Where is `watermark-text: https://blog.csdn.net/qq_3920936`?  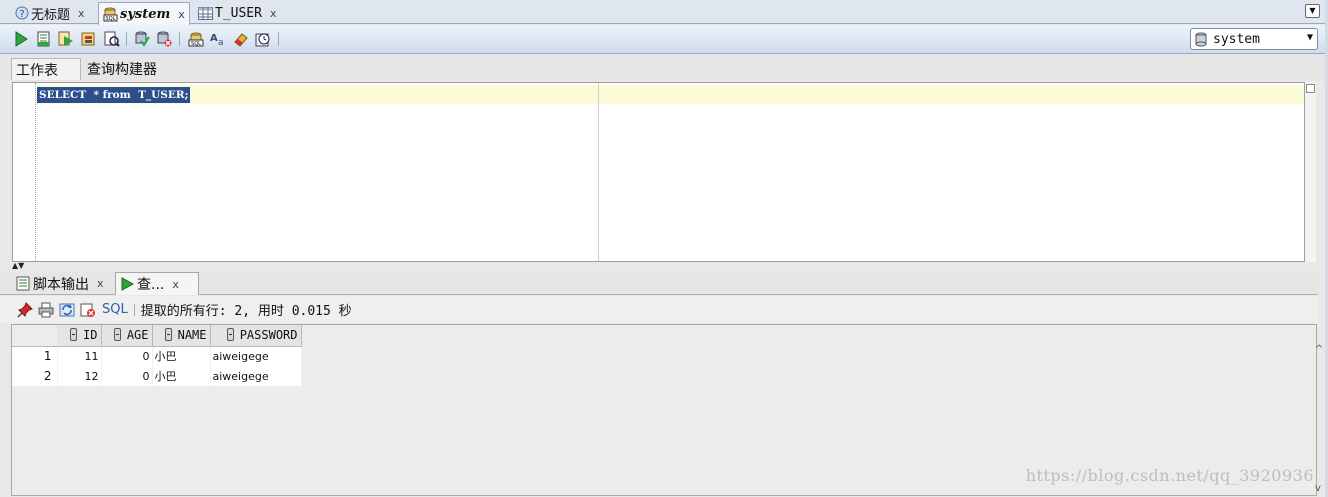 watermark-text: https://blog.csdn.net/qq_3920936 is located at coordinates (1169, 475).